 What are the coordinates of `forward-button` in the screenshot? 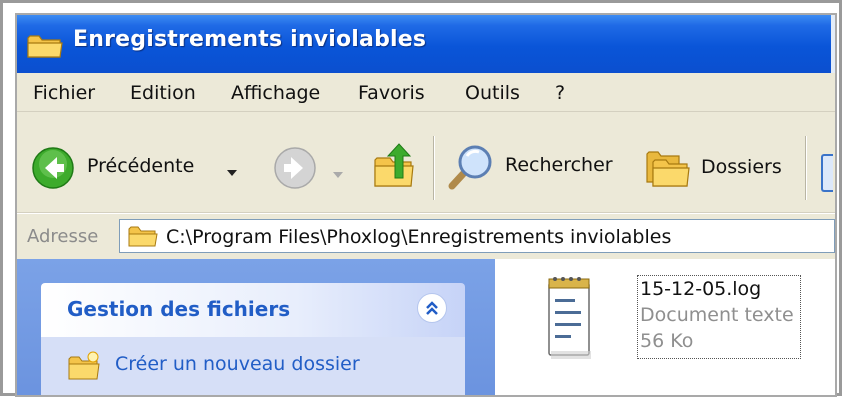 It's located at (313, 168).